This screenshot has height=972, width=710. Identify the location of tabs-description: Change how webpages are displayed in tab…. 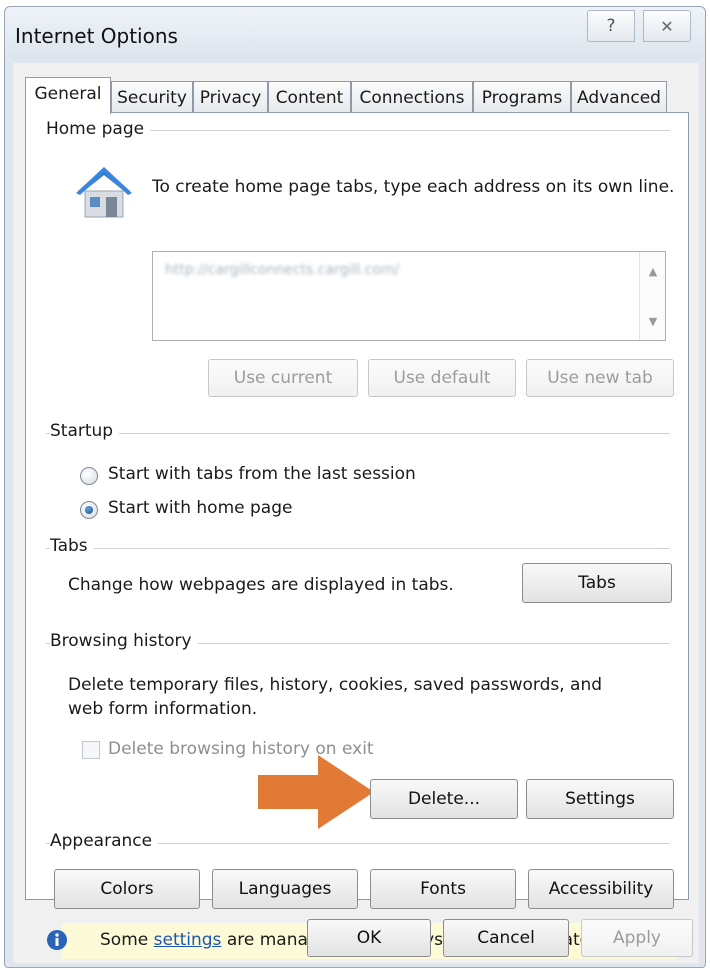
(261, 585).